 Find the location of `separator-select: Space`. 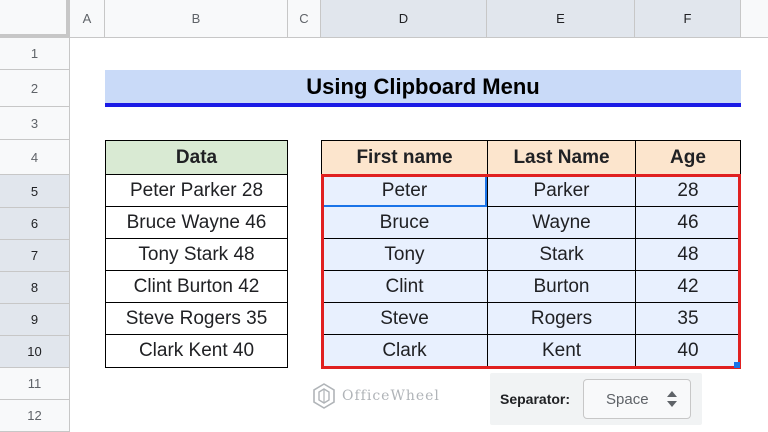

separator-select: Space is located at coordinates (637, 399).